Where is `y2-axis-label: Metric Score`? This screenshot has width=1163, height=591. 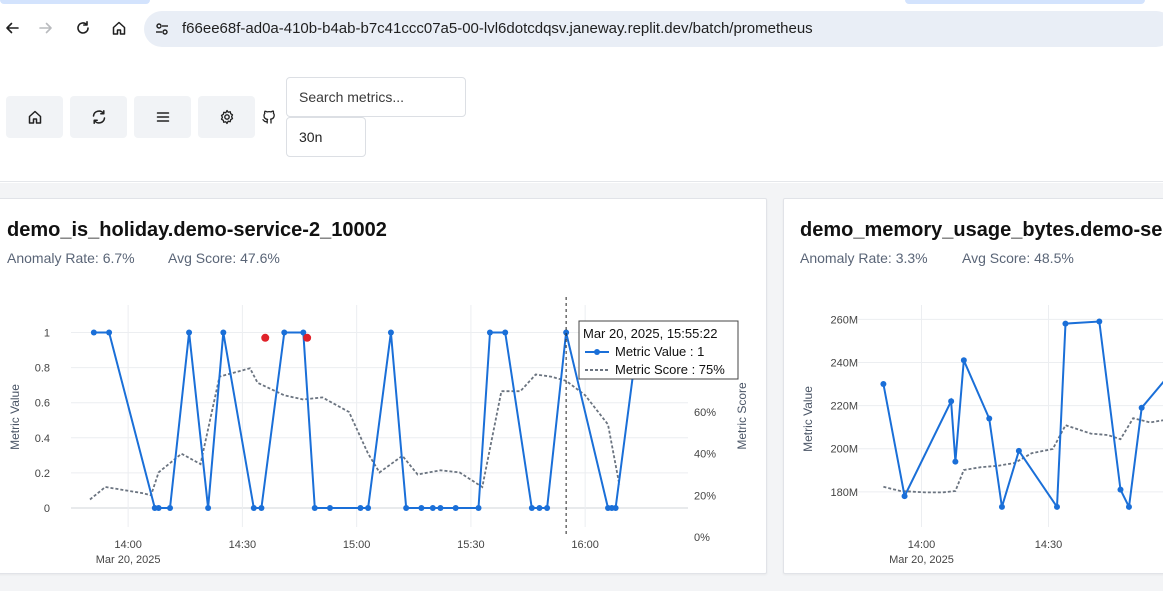 y2-axis-label: Metric Score is located at coordinates (742, 416).